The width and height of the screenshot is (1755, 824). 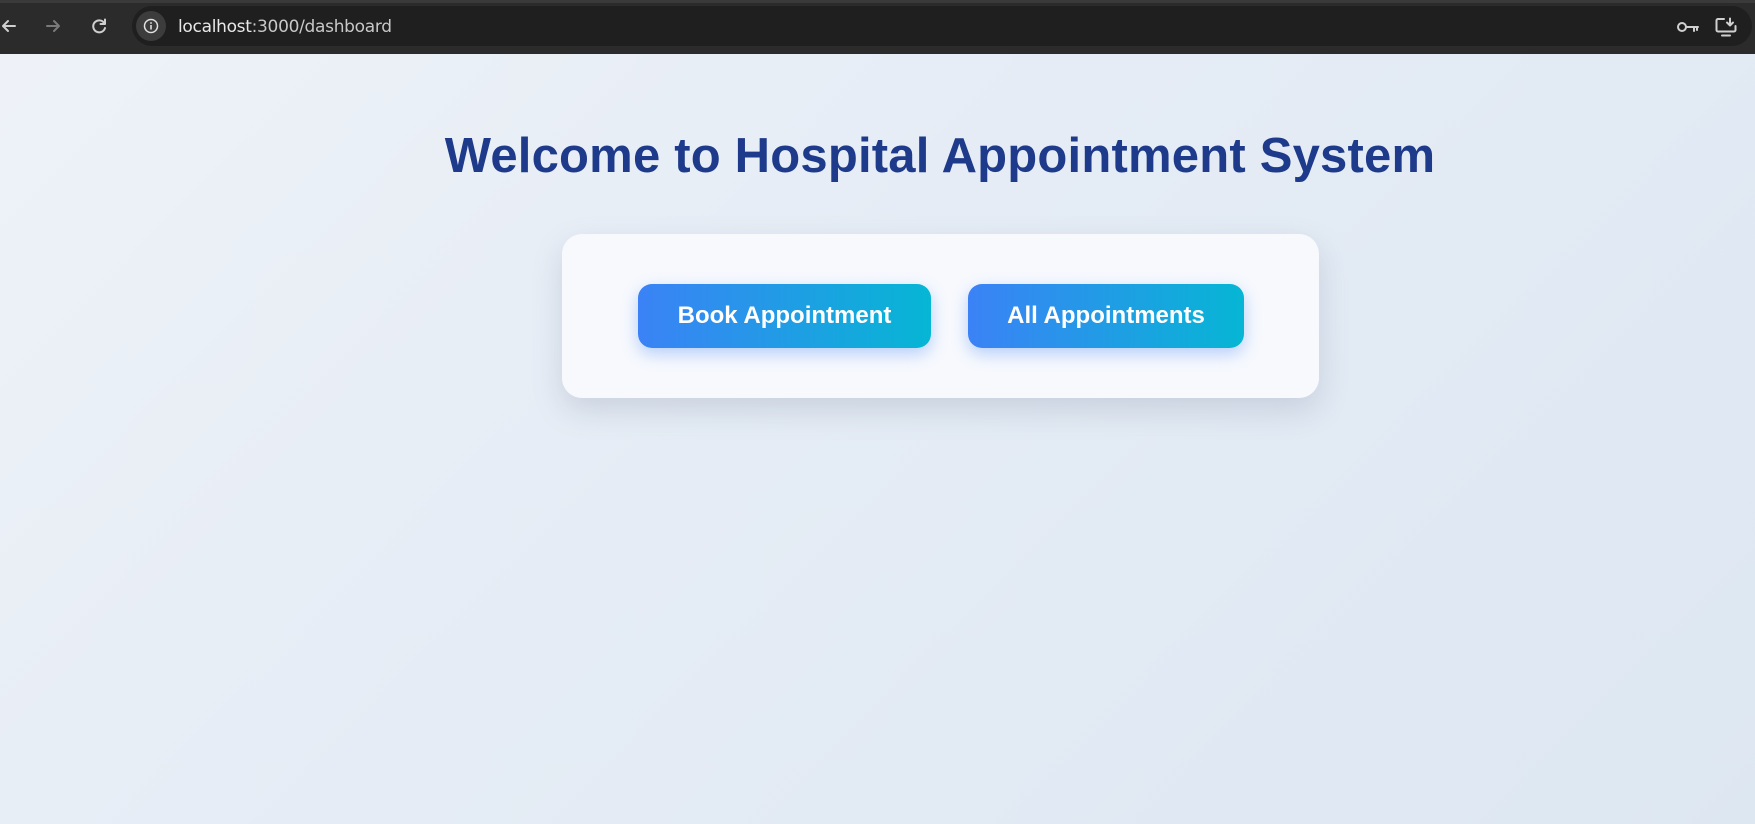 I want to click on info-icon, so click(x=151, y=26).